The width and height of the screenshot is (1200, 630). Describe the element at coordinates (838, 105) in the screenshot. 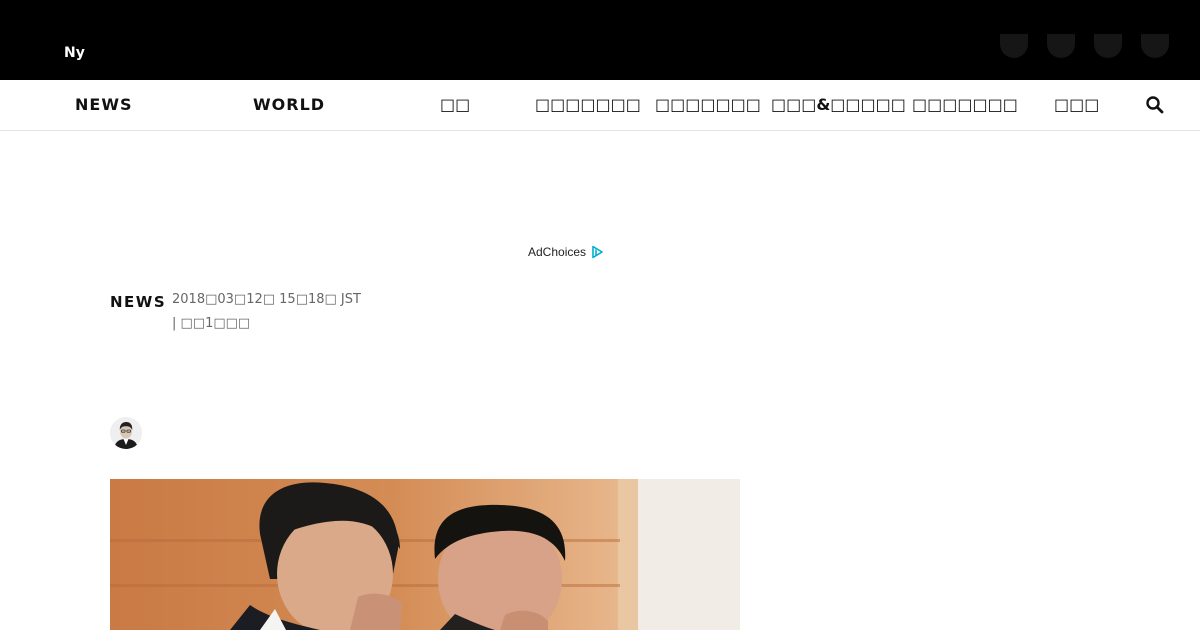

I see `nav-item-6: □□□&□□□□□` at that location.